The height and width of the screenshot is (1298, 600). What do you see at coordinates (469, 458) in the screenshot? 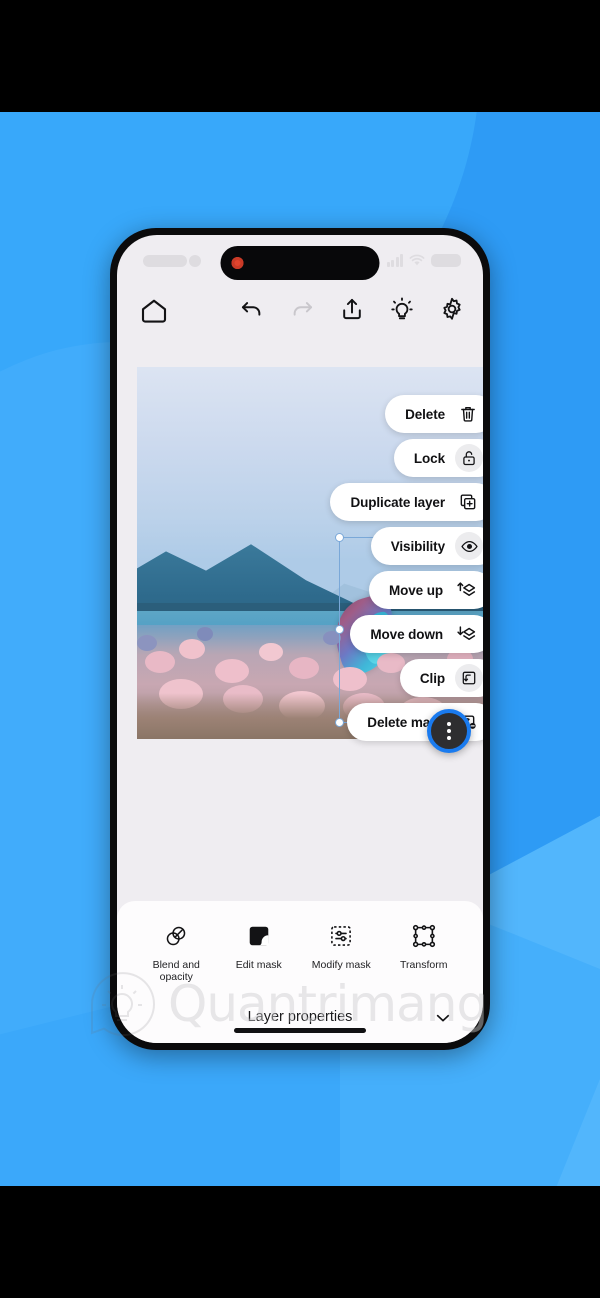
I see `unlock-icon` at bounding box center [469, 458].